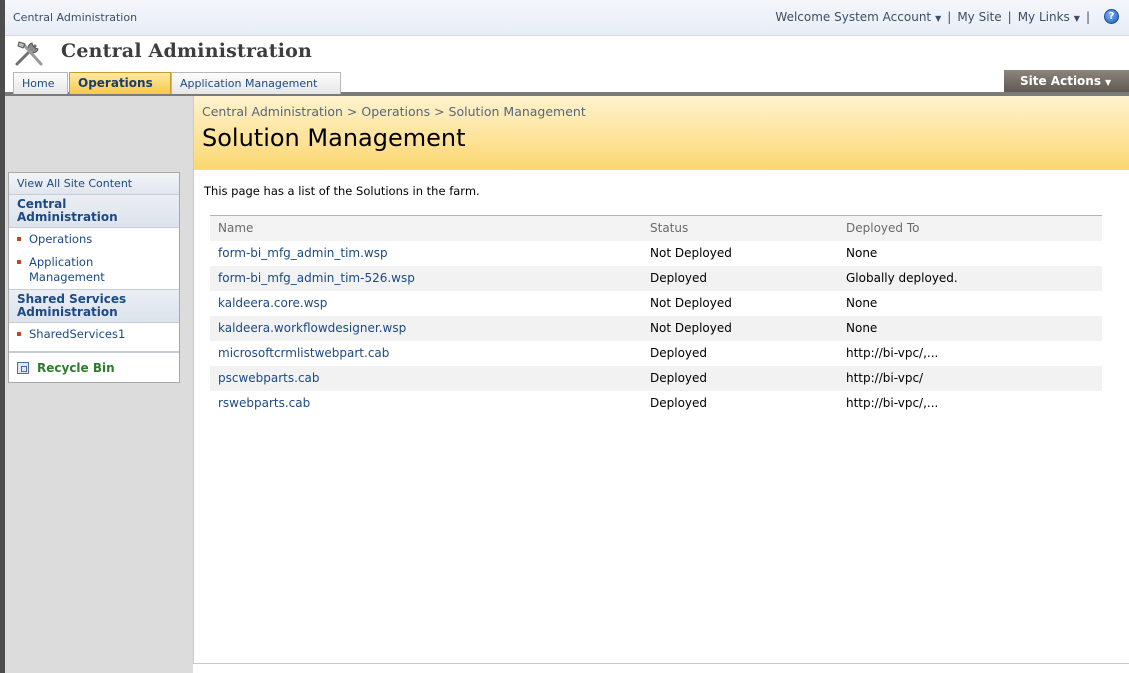 The image size is (1129, 673). I want to click on tools-icon, so click(29, 53).